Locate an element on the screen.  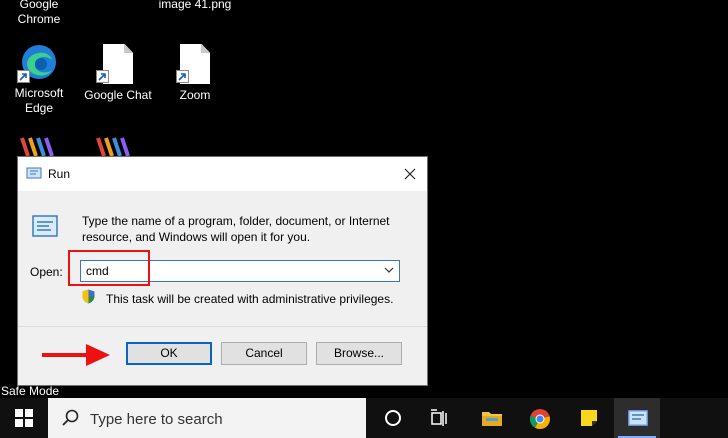
close-icon is located at coordinates (410, 174).